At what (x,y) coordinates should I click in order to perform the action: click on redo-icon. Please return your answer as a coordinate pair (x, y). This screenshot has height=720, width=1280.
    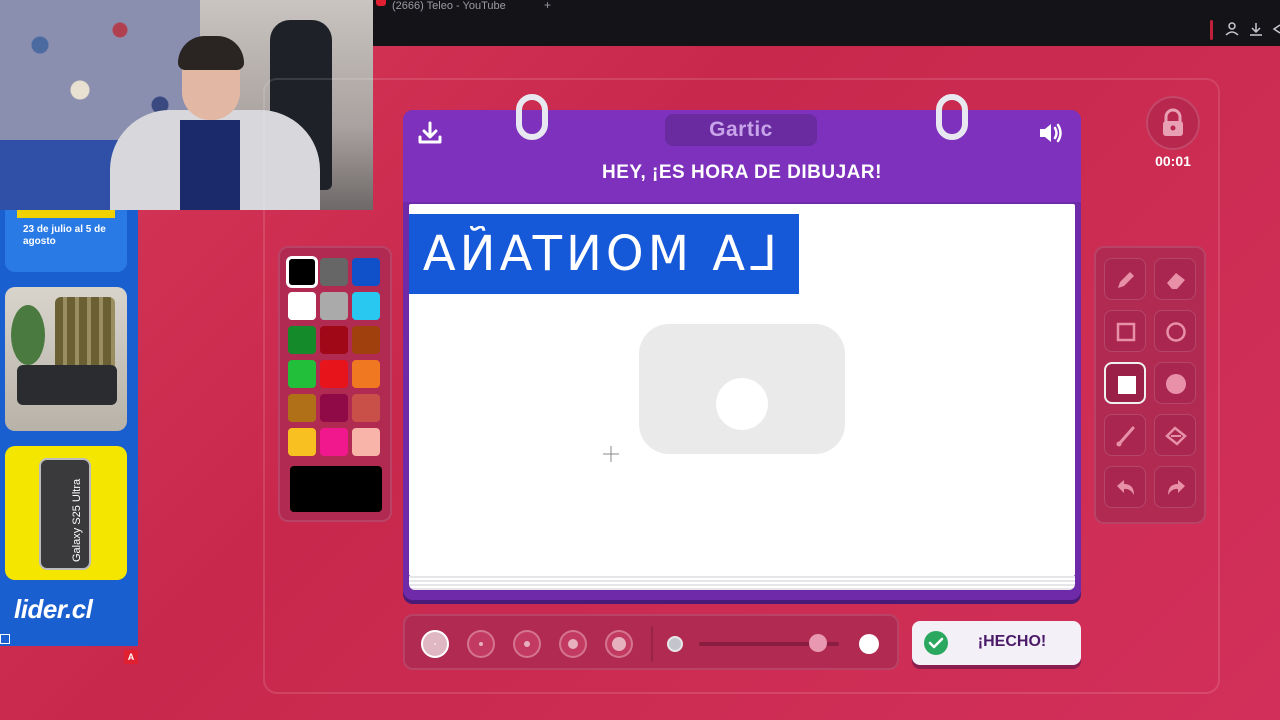
    Looking at the image, I should click on (1176, 487).